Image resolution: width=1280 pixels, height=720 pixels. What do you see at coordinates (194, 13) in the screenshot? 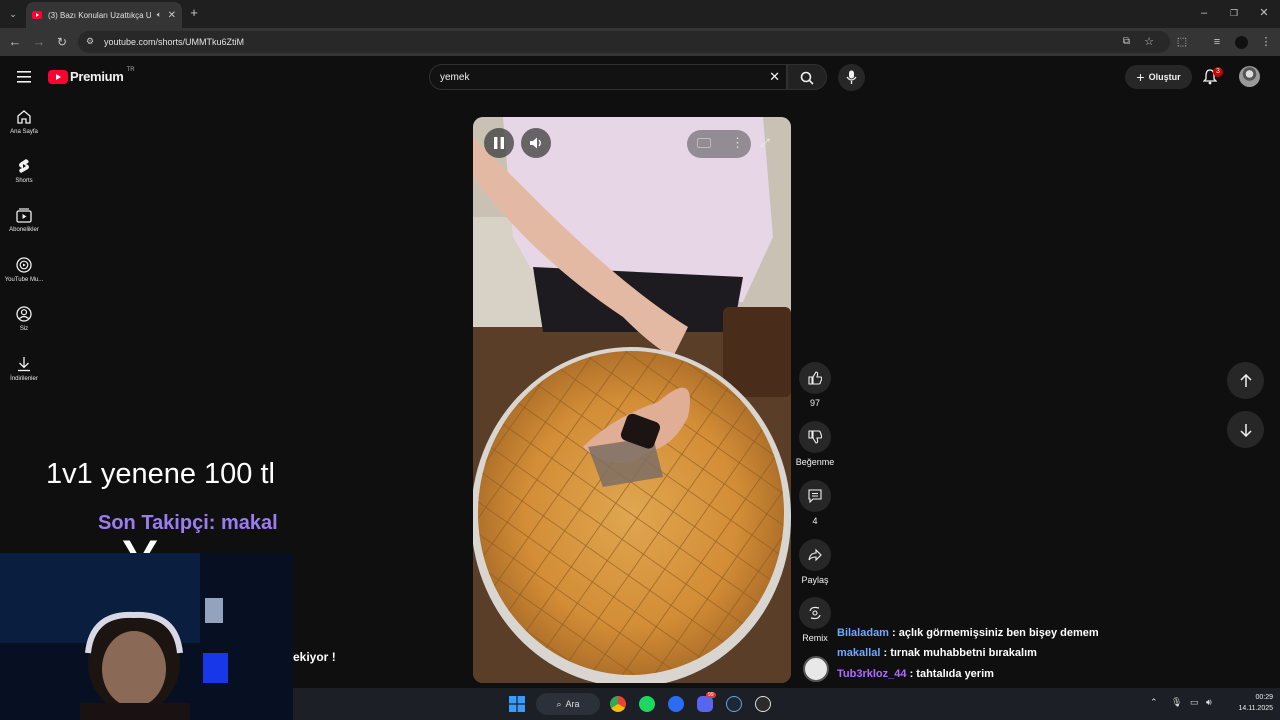
I see `new-tab-icon: +` at bounding box center [194, 13].